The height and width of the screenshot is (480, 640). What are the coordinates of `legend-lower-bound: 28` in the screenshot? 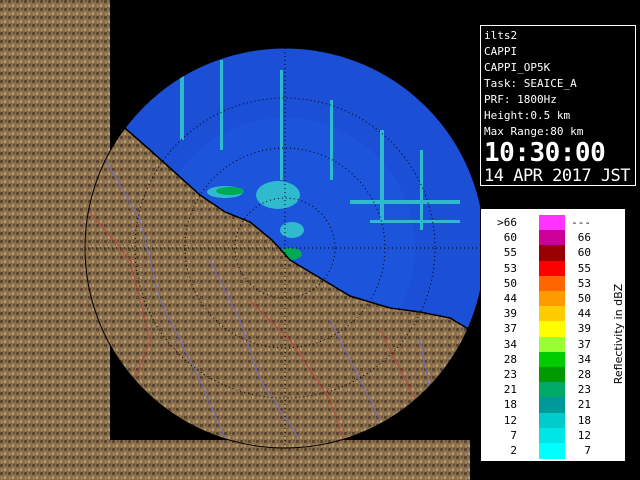 It's located at (510, 359).